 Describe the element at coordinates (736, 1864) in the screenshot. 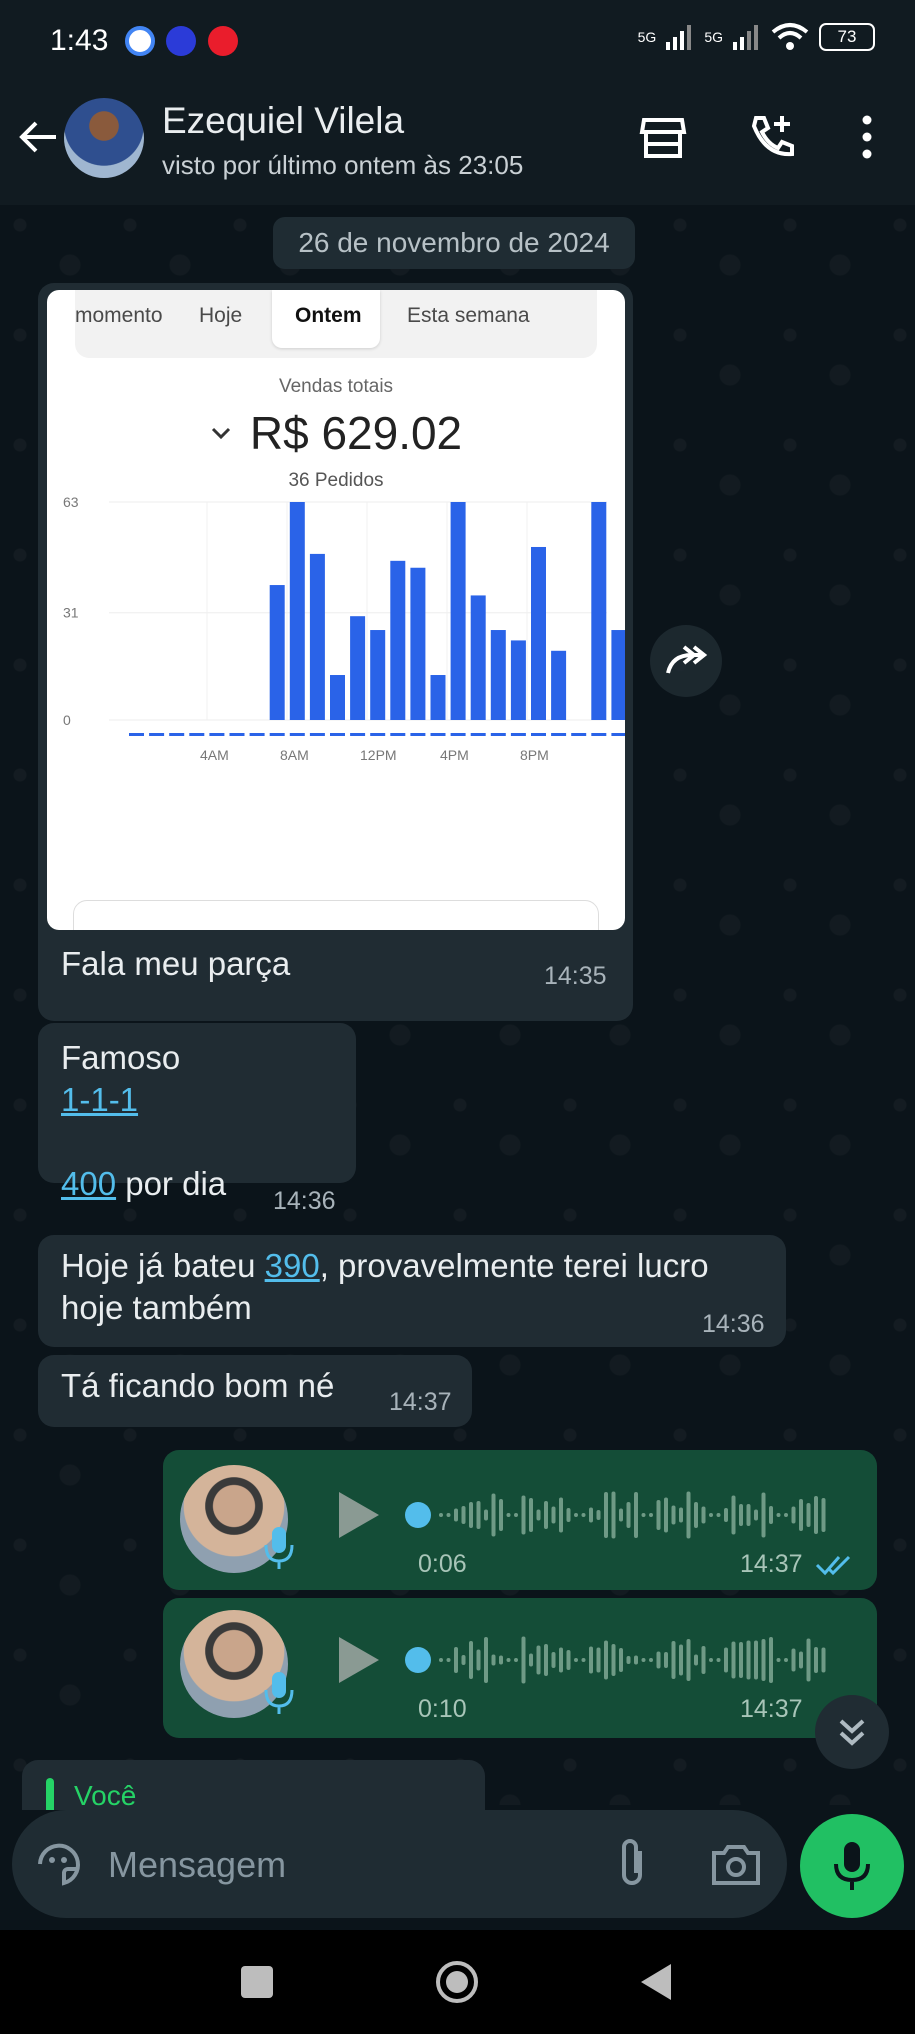

I see `camera-icon` at that location.